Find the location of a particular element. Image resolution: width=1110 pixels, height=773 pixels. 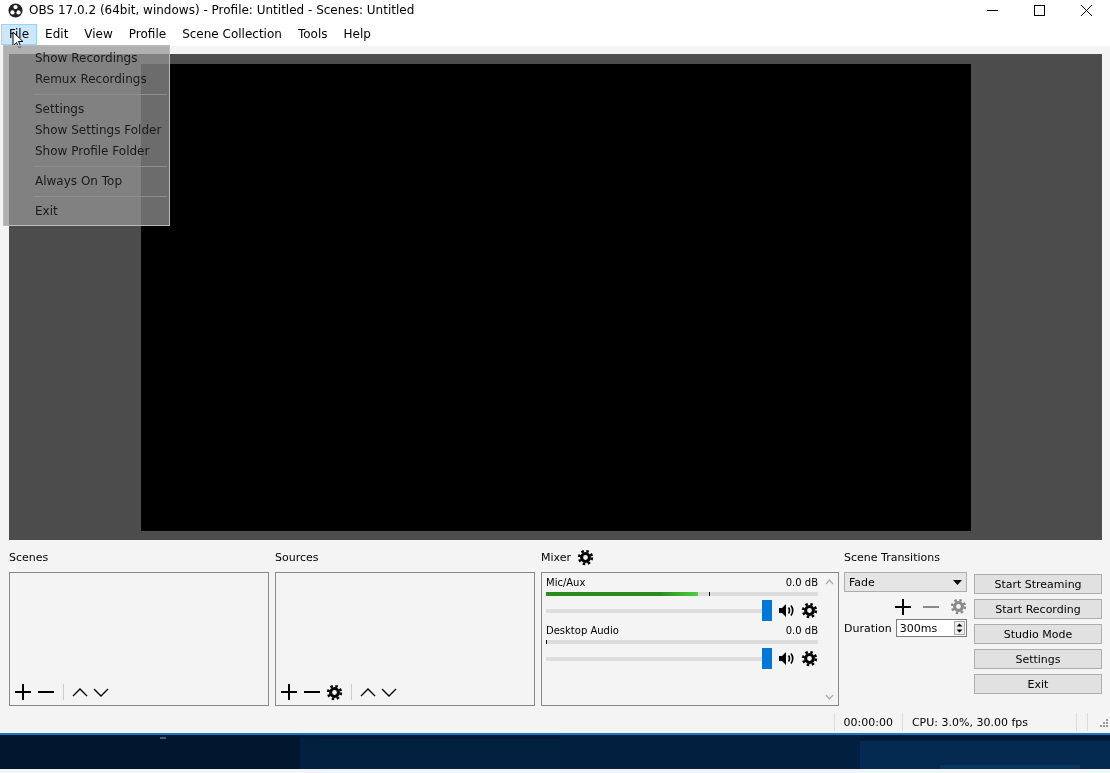

spinner-arrows-icon is located at coordinates (959, 628).